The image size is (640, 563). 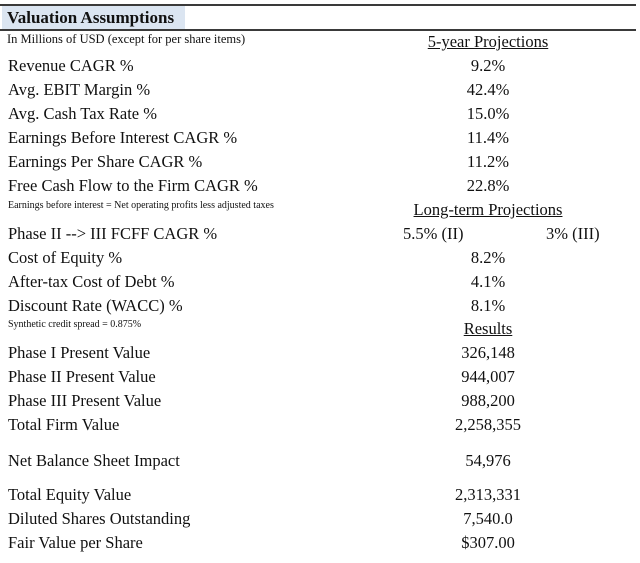 I want to click on row-value-eps-cagr: 11.2%, so click(x=487, y=161).